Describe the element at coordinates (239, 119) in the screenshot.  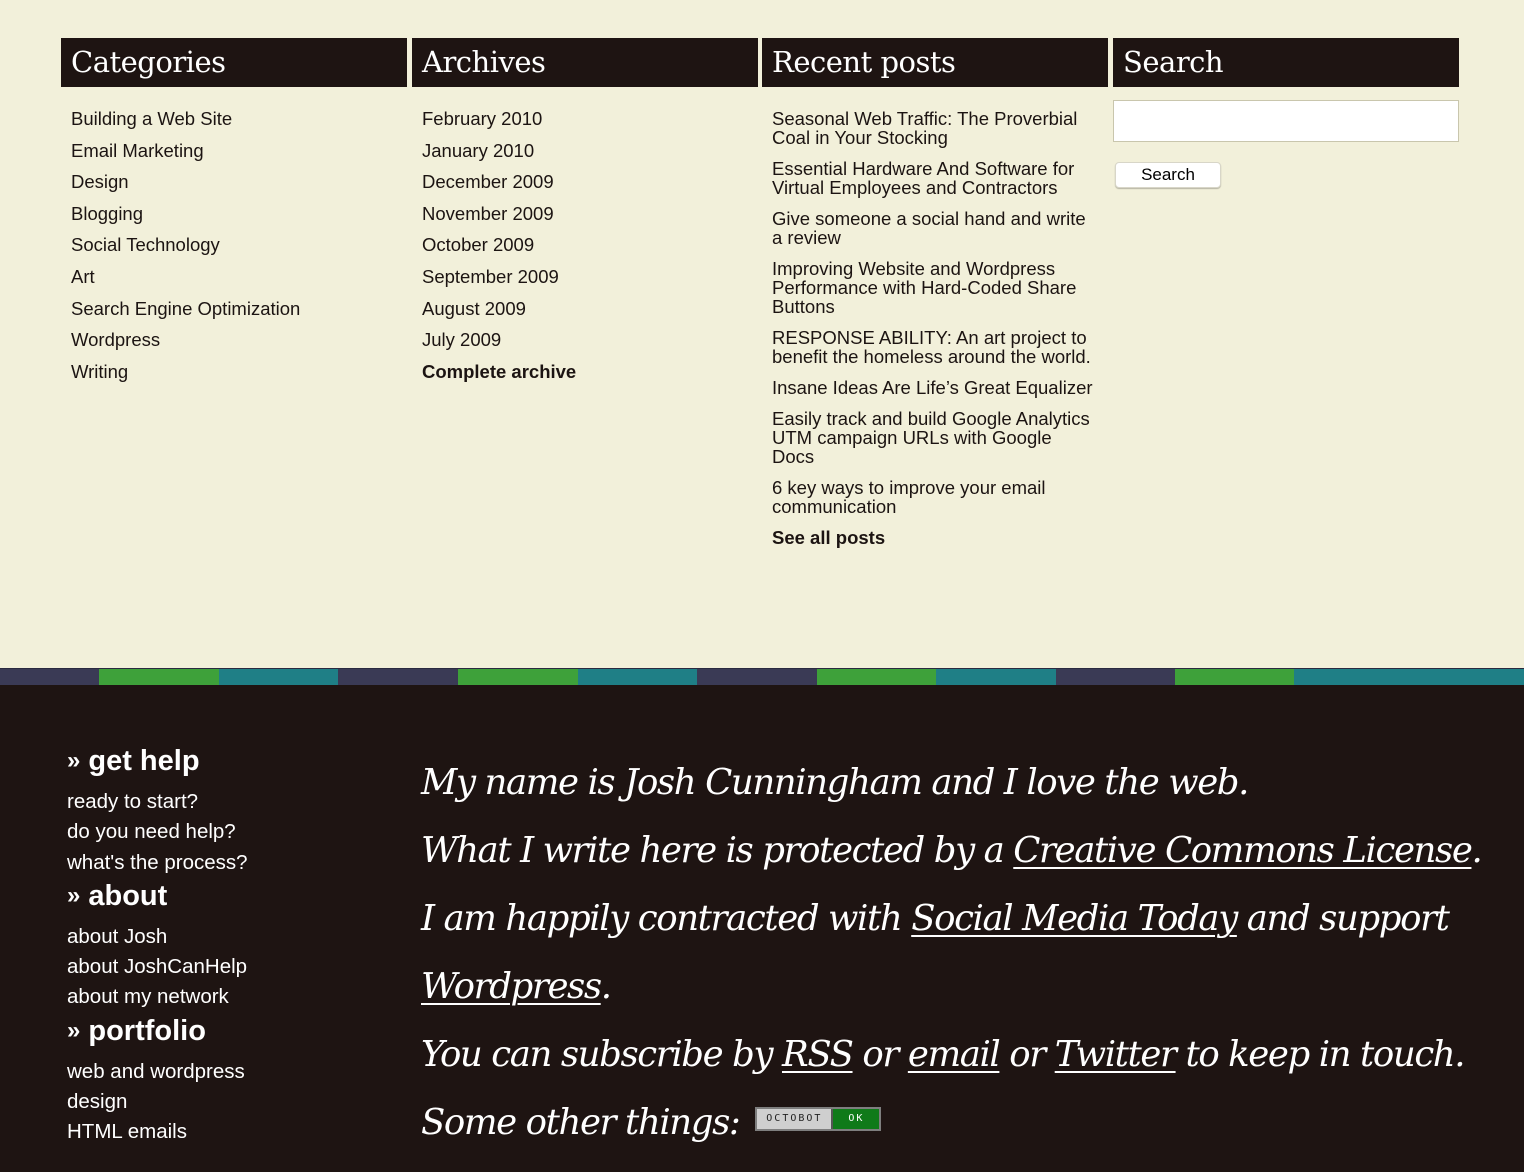
I see `category-link: Building a Web Site` at that location.